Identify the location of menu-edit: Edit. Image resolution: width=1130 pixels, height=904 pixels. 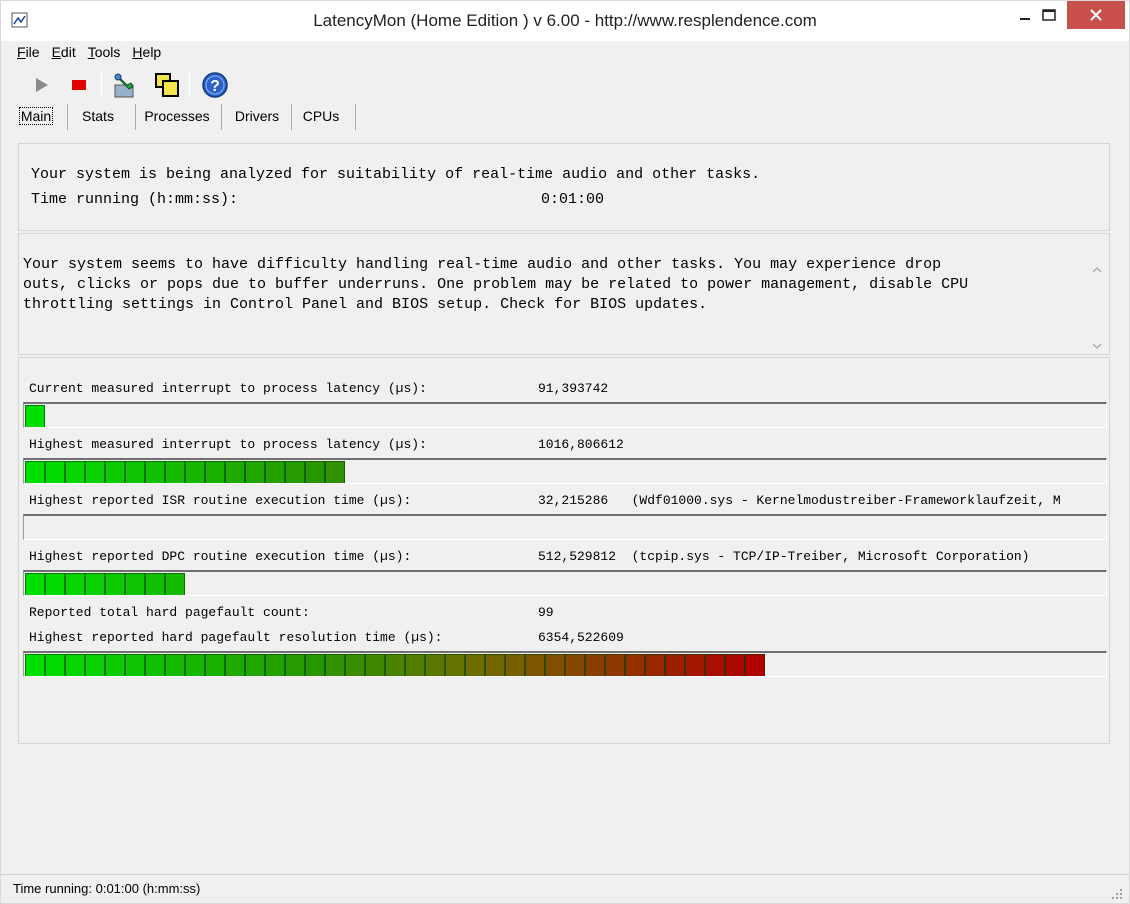
(64, 52).